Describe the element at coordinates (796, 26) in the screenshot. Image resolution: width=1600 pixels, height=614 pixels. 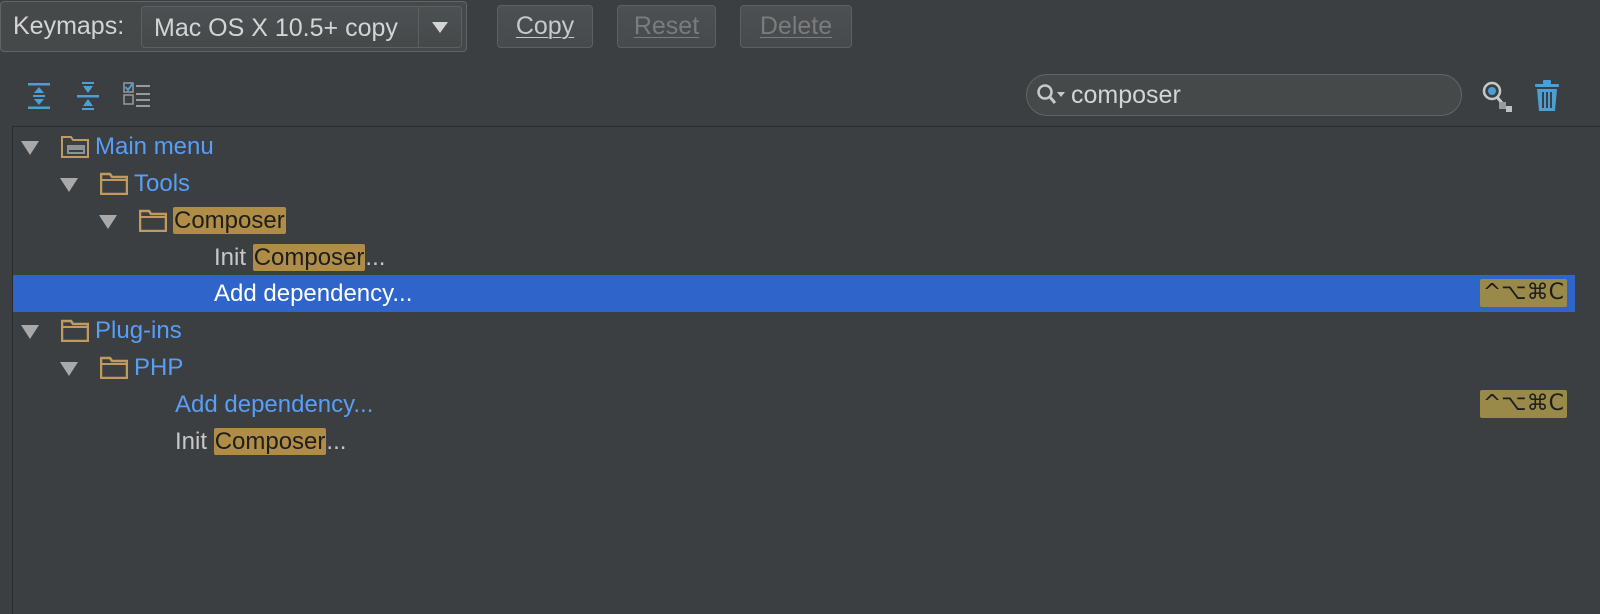
I see `delete-button: Delete` at that location.